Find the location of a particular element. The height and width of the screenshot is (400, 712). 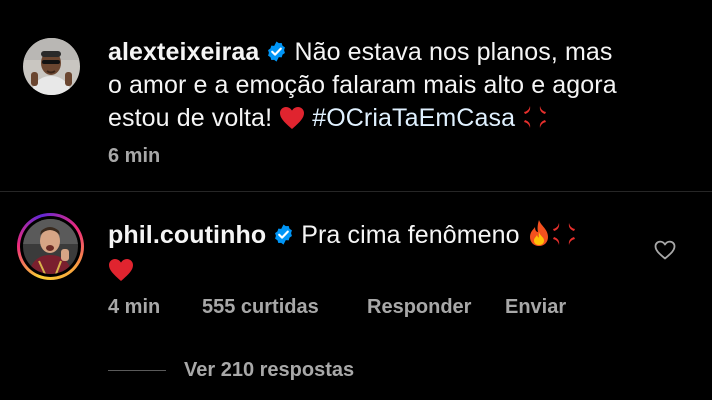

hashtag-link: #OCriaTaEmCasa is located at coordinates (413, 118).